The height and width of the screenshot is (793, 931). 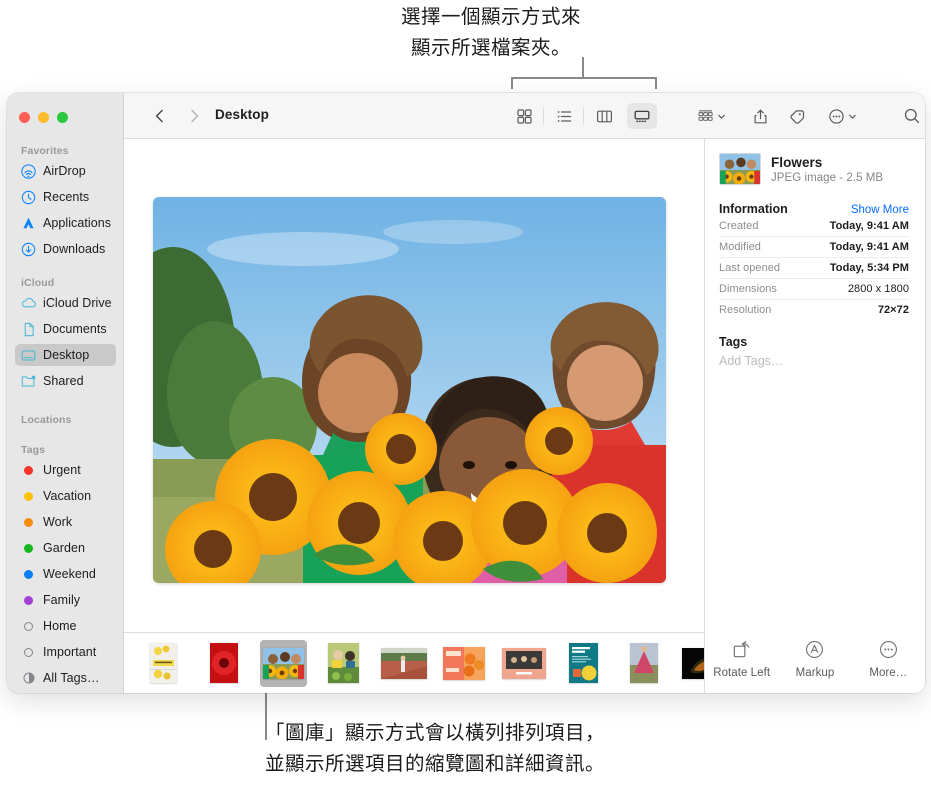 I want to click on sidebar-item-icloud-drive: iCloud Drive, so click(x=65, y=303).